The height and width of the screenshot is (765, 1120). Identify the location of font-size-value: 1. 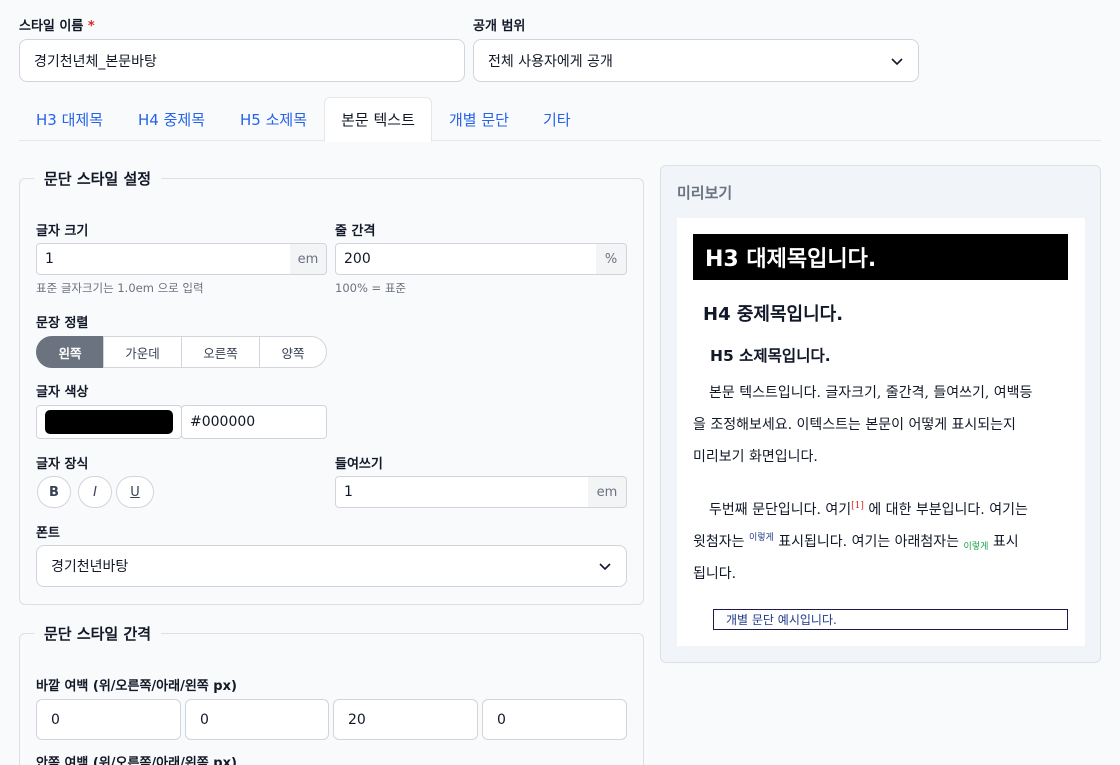
(49, 259).